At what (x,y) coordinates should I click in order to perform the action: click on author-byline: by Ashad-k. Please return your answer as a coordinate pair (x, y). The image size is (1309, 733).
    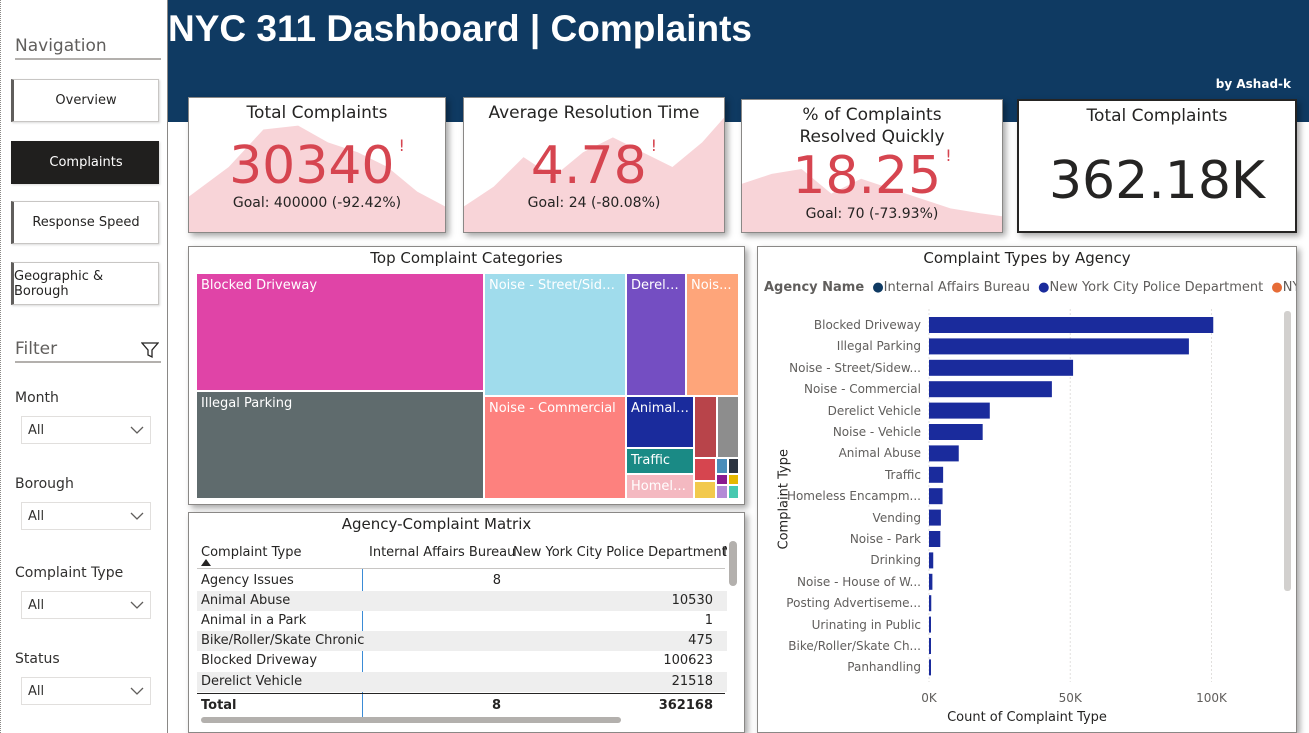
    Looking at the image, I should click on (1253, 84).